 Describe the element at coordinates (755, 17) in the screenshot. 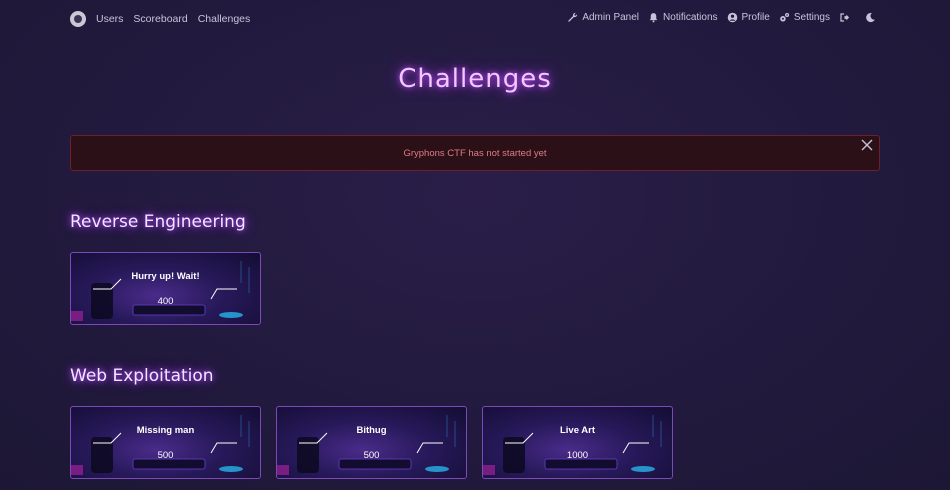

I see `nav-profile-label: Profile` at that location.